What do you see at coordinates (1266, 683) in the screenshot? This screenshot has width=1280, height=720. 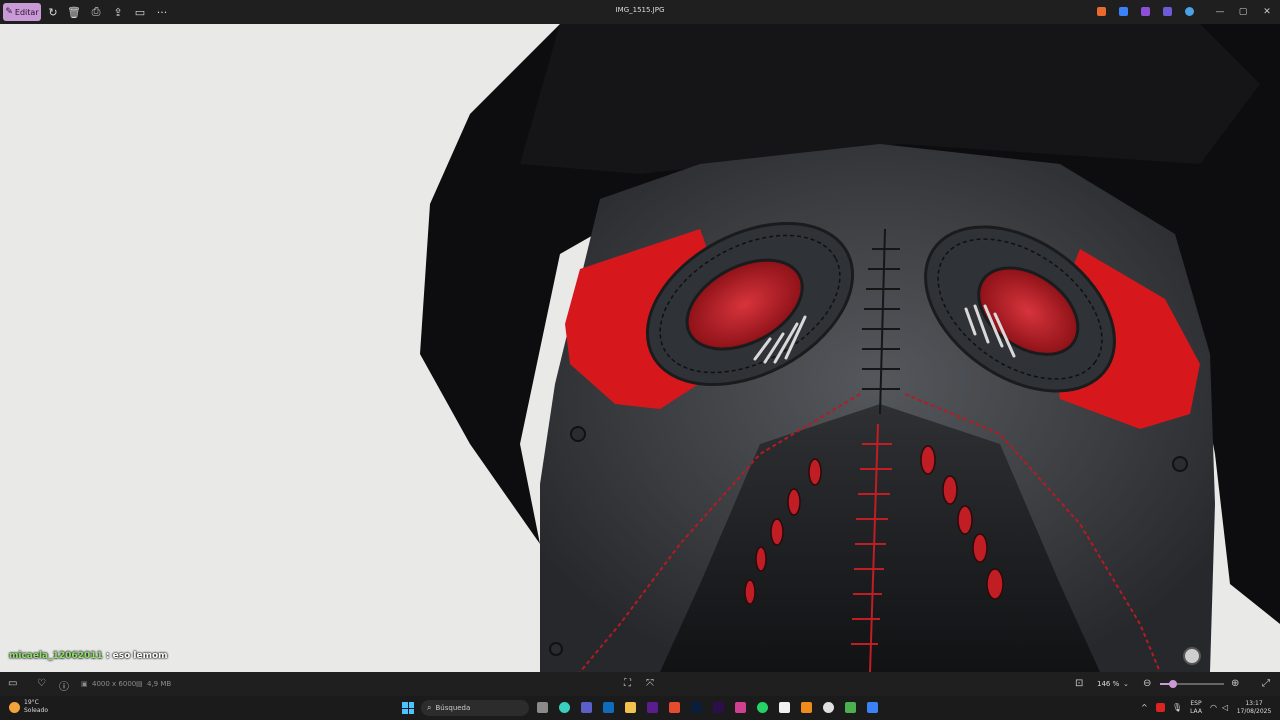 I see `fullscreen-icon: ⤢` at bounding box center [1266, 683].